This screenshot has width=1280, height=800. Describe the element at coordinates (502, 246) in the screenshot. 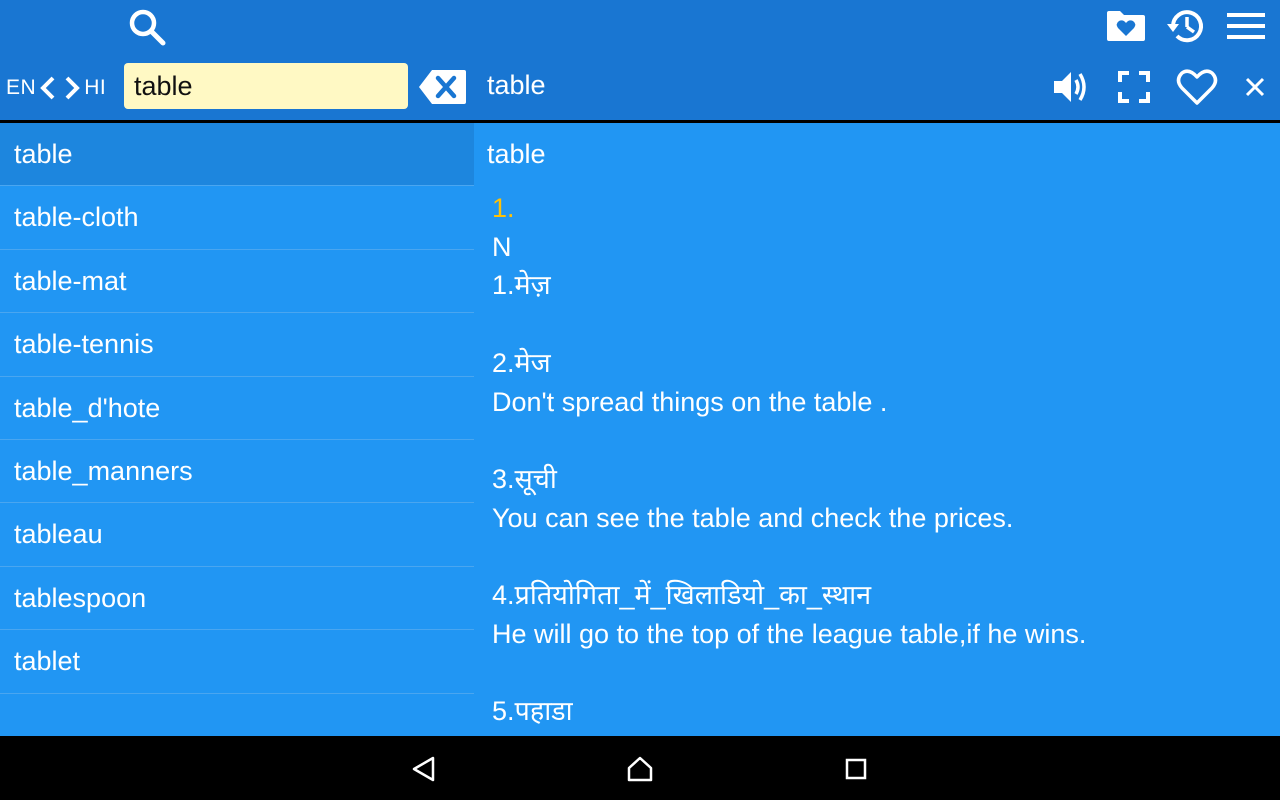

I see `part-of-speech: N` at that location.